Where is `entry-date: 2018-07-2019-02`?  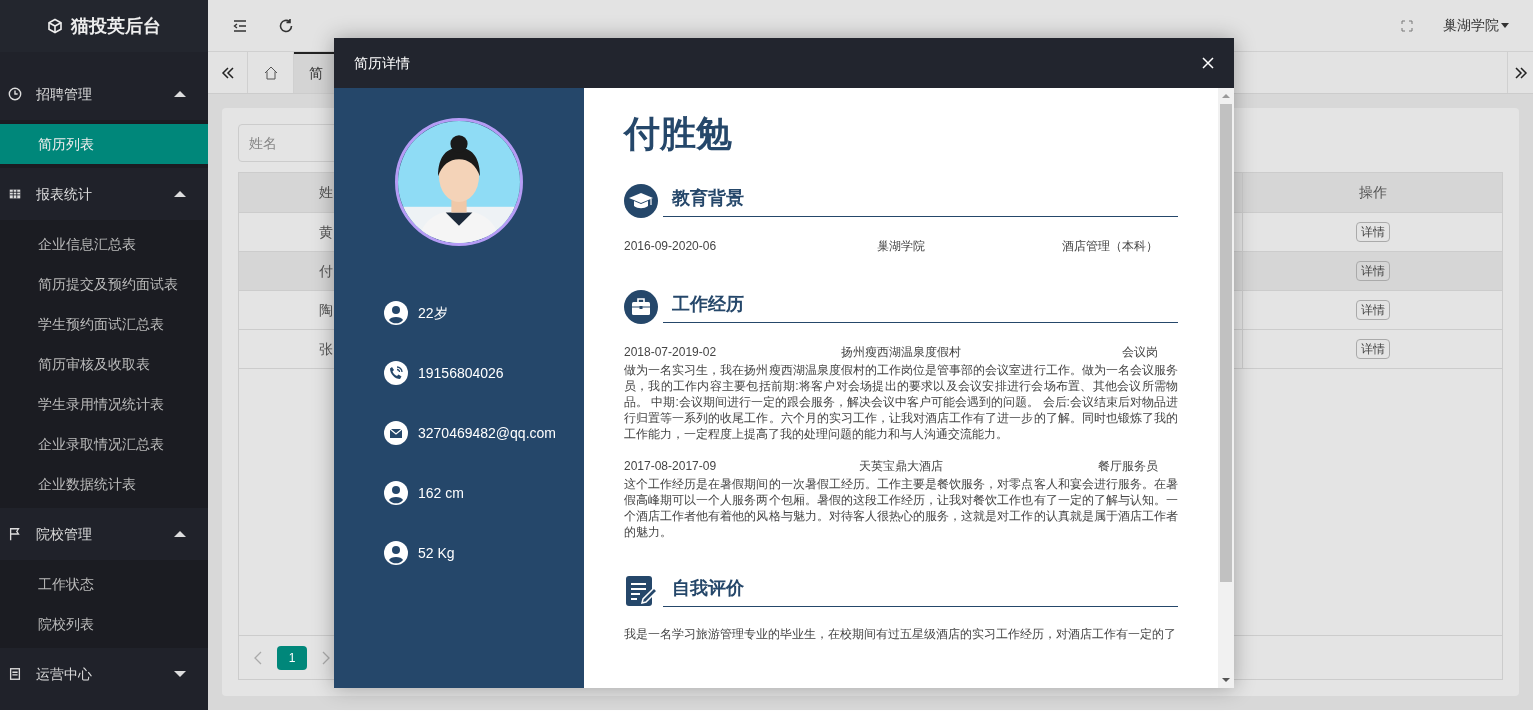 entry-date: 2018-07-2019-02 is located at coordinates (671, 352).